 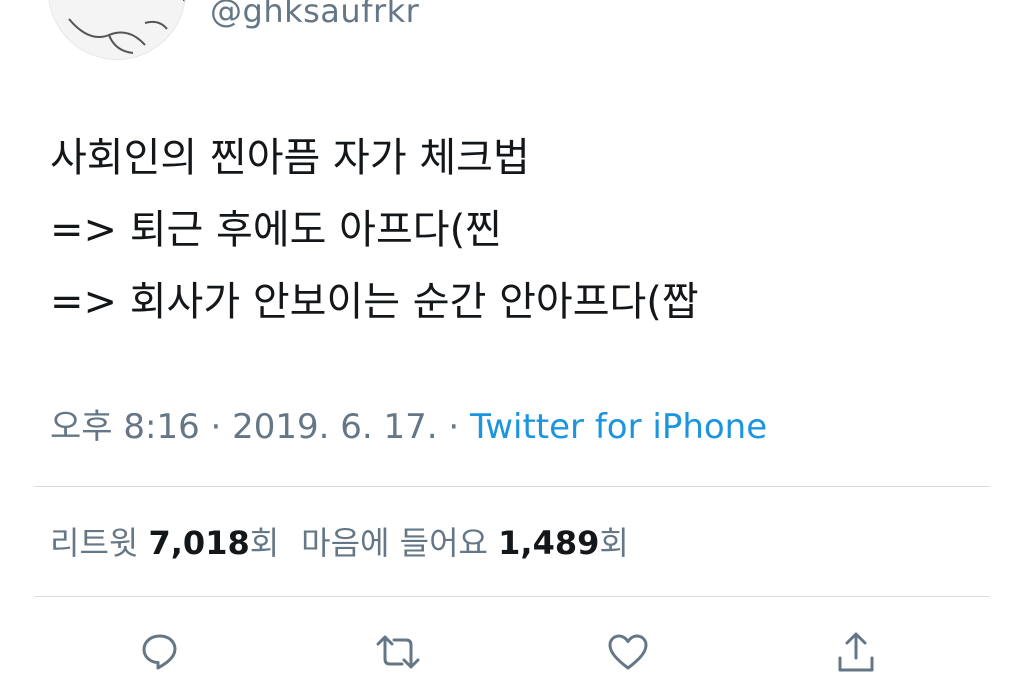 I want to click on likes-stat: 마음에 들어요 1,489회, so click(x=465, y=543).